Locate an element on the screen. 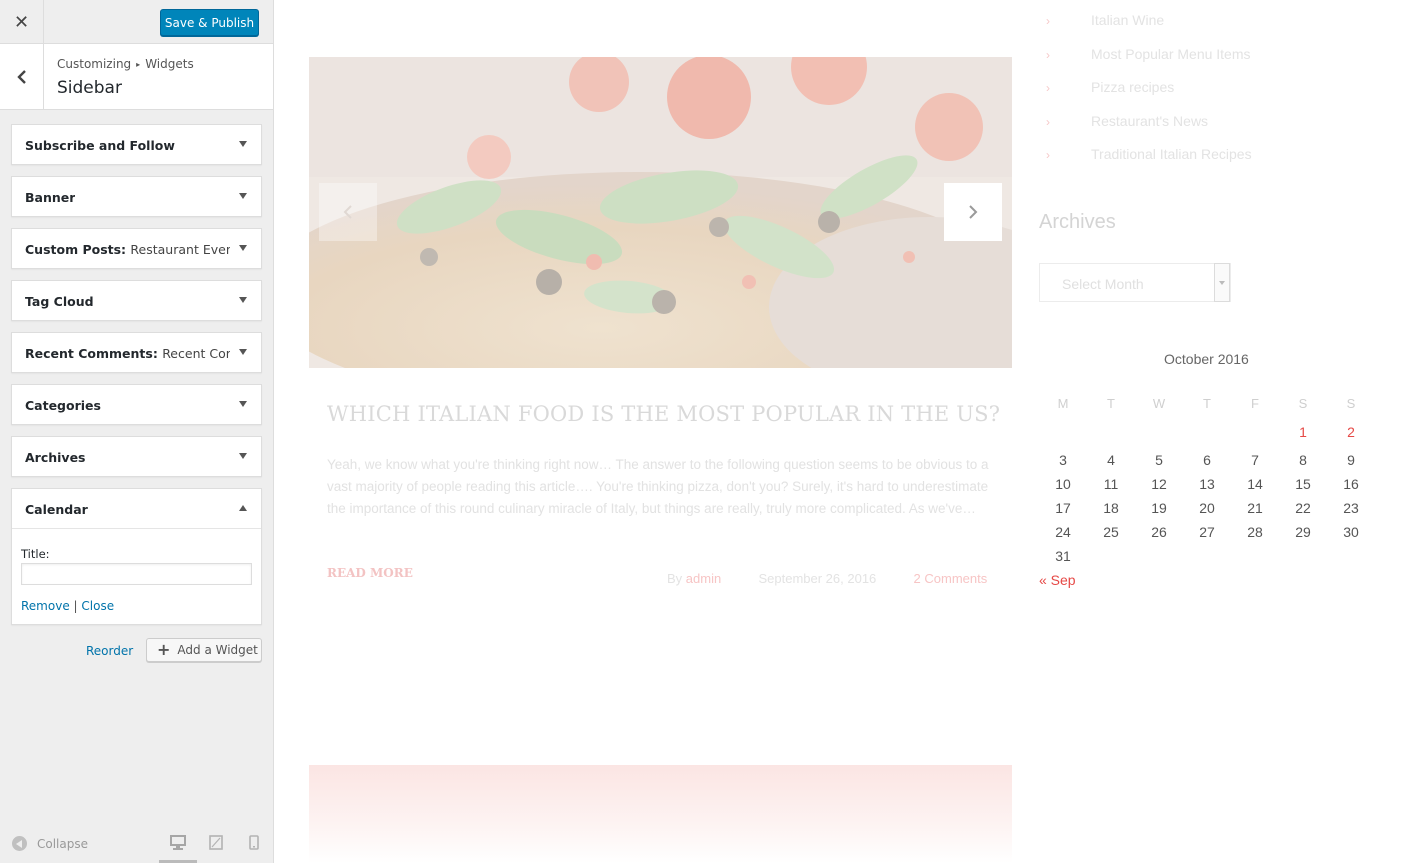  calendar-day: 10 is located at coordinates (1063, 484).